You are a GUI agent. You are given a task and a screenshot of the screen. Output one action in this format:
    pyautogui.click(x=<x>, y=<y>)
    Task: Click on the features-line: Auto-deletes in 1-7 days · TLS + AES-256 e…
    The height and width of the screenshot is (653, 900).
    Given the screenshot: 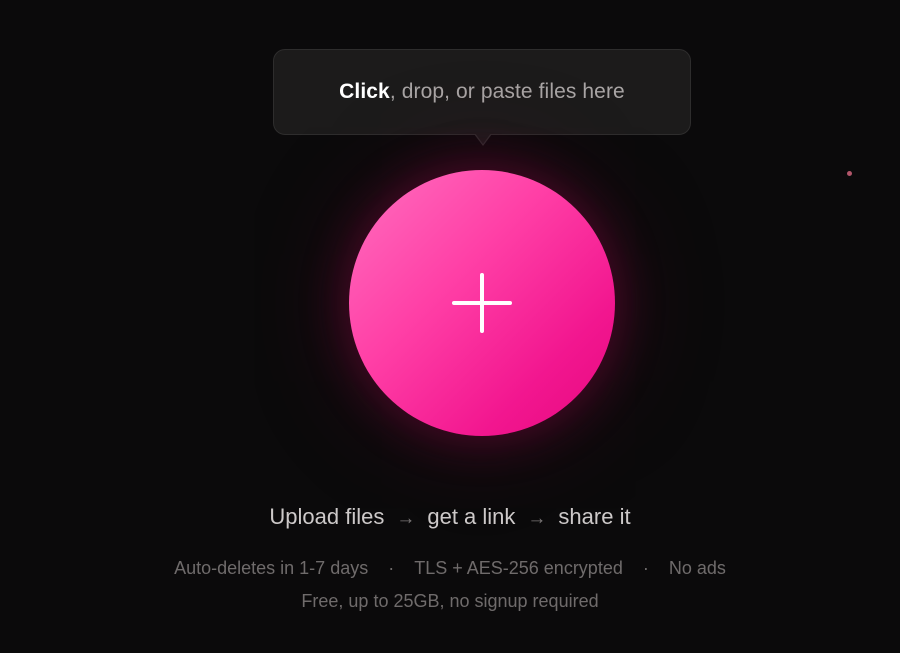 What is the action you would take?
    pyautogui.click(x=450, y=568)
    